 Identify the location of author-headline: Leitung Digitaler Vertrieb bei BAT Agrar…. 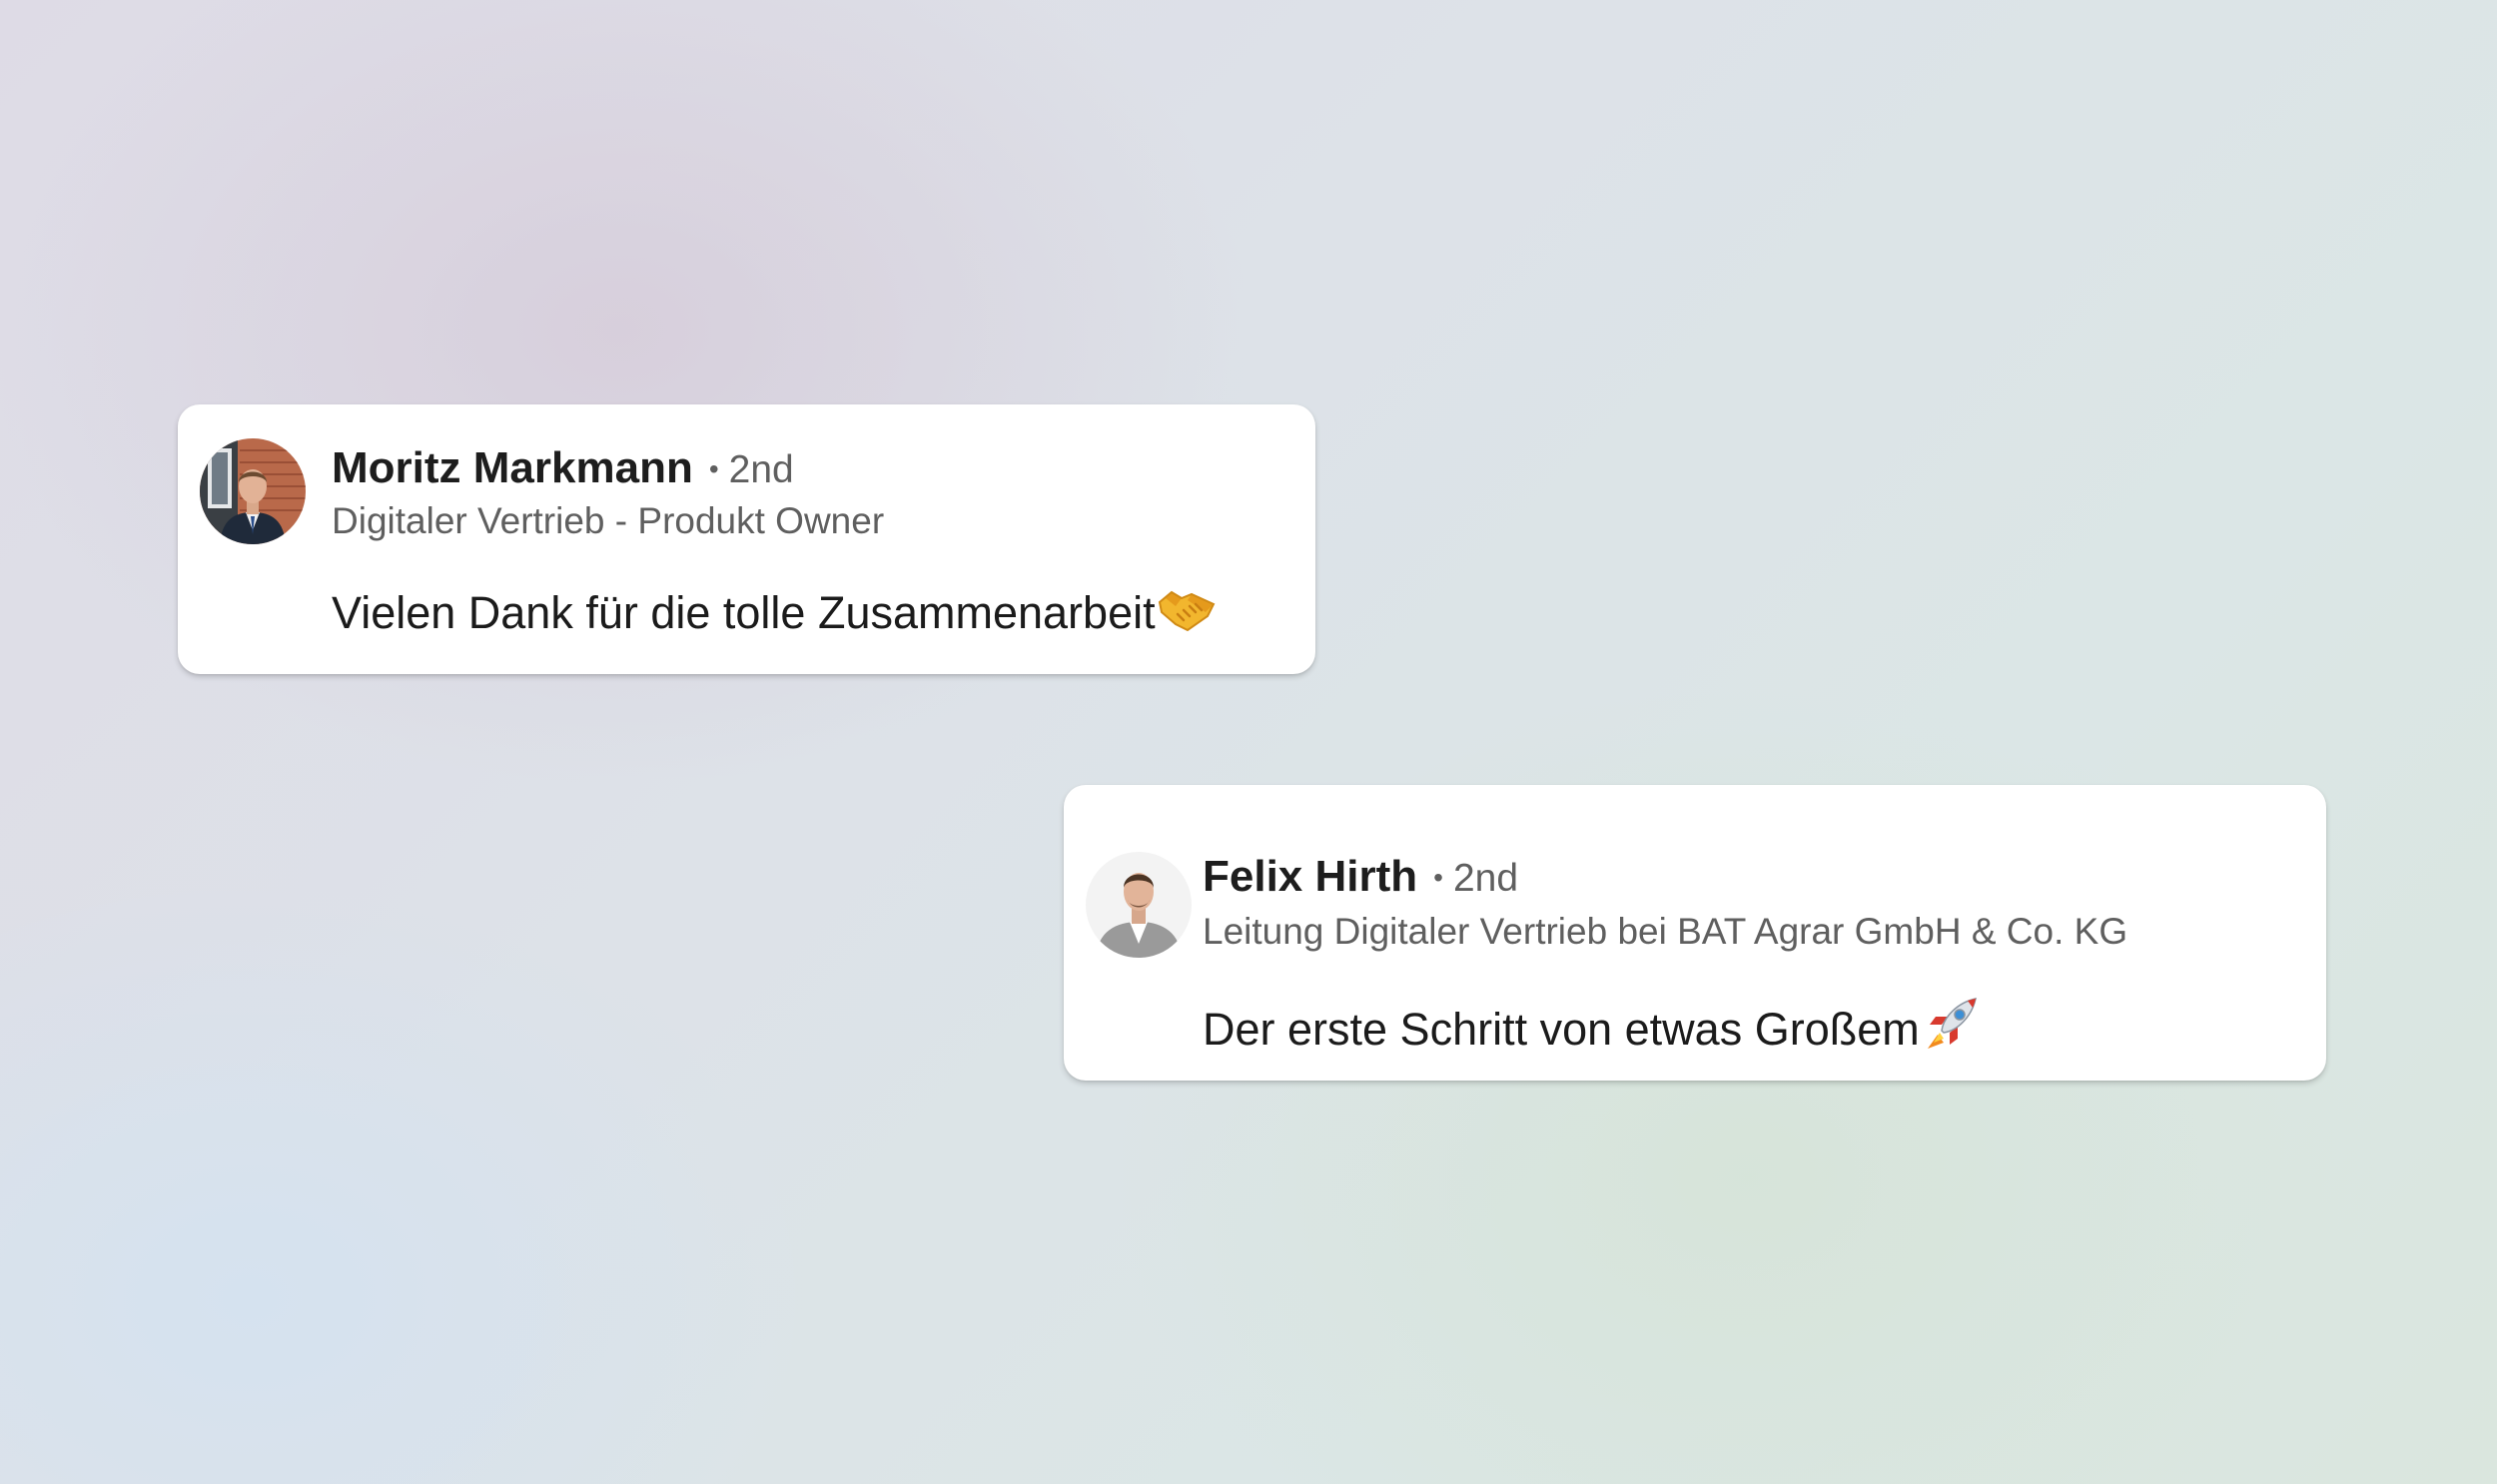
(1665, 931).